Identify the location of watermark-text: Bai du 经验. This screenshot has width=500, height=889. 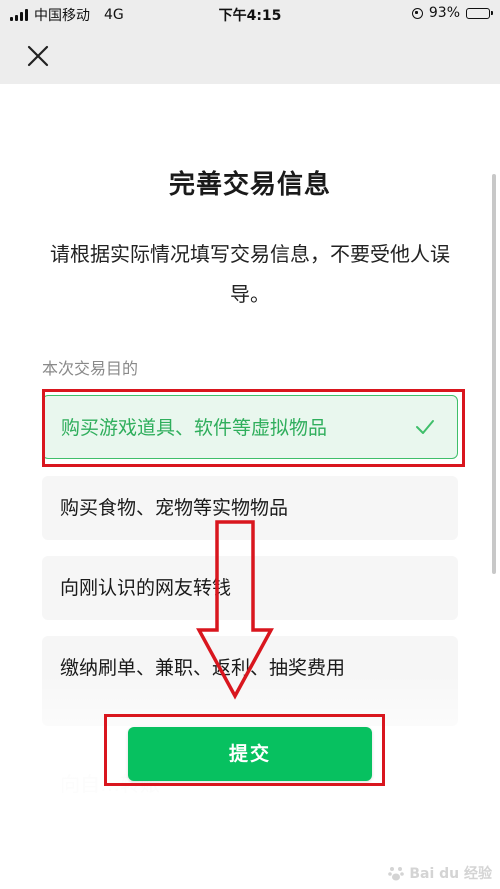
(450, 874).